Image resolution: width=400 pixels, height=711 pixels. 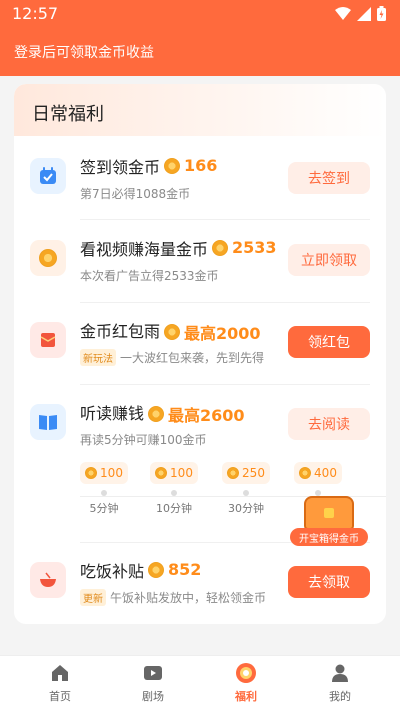 I want to click on task-desc: 第7日必得1088金币, so click(x=135, y=194).